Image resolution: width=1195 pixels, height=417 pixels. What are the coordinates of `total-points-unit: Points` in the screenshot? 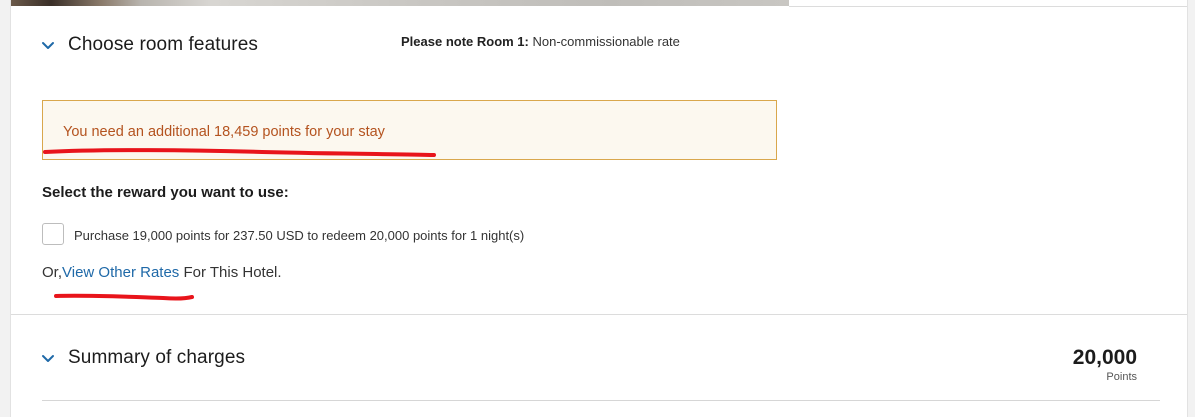 It's located at (1121, 377).